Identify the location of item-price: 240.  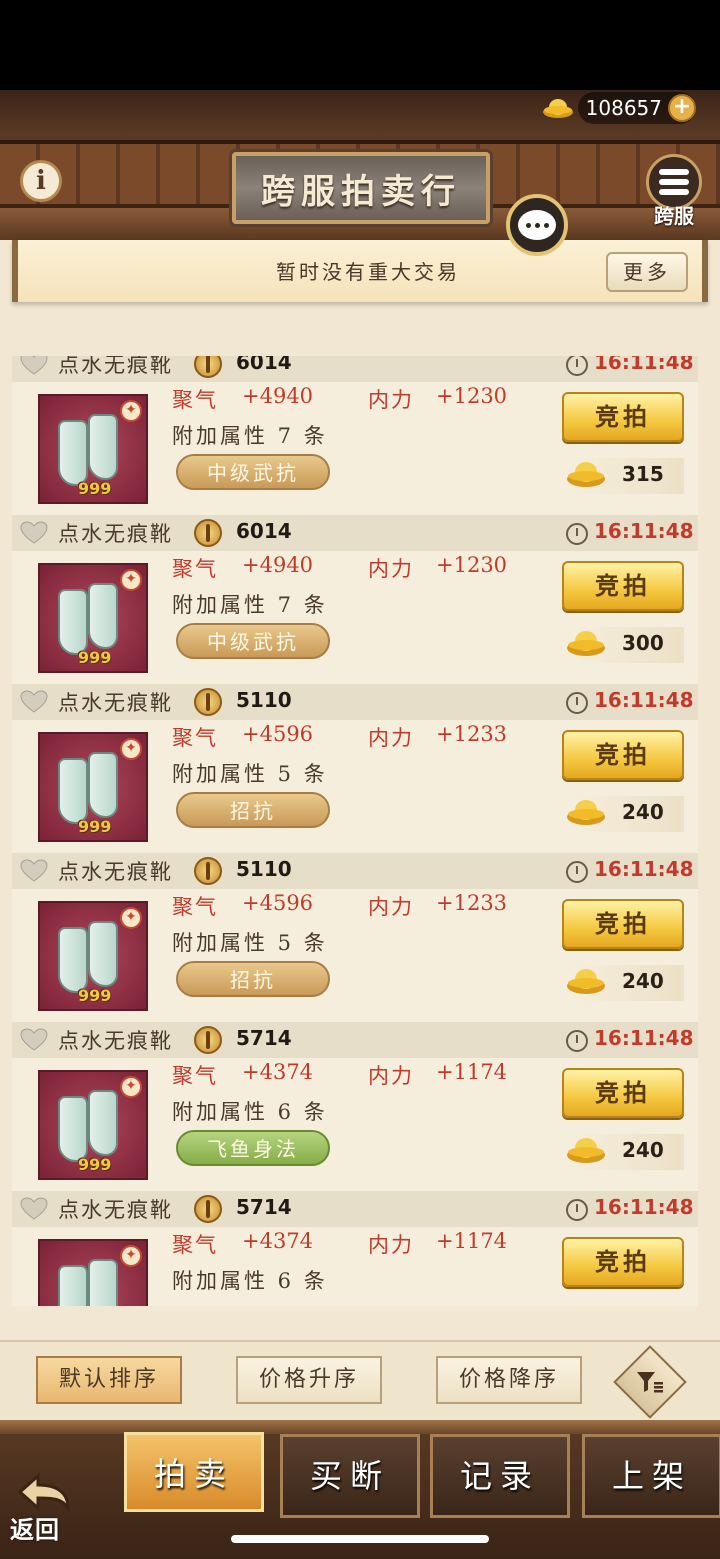
(643, 1150).